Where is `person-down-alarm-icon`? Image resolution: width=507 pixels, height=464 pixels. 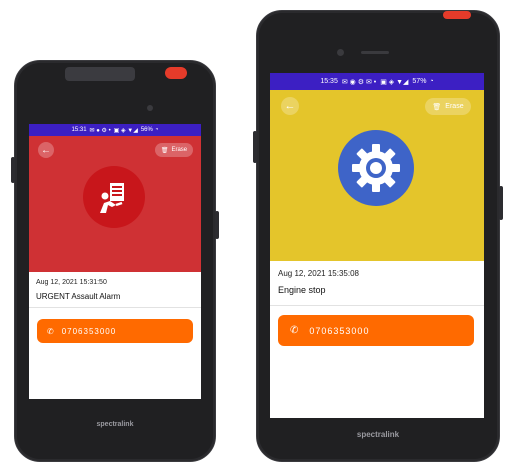 person-down-alarm-icon is located at coordinates (112, 198).